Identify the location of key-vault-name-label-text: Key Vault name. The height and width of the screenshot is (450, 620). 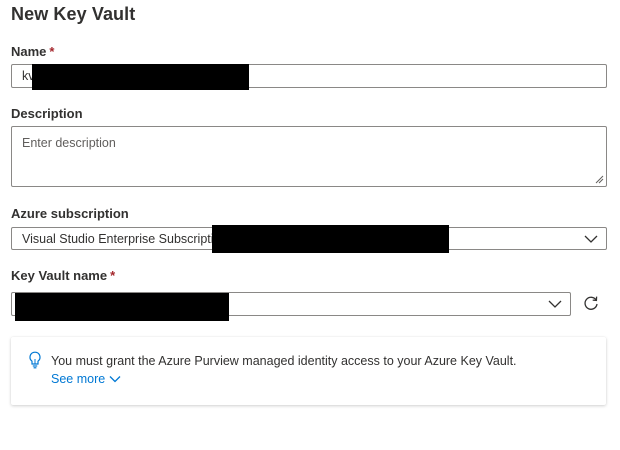
(59, 275).